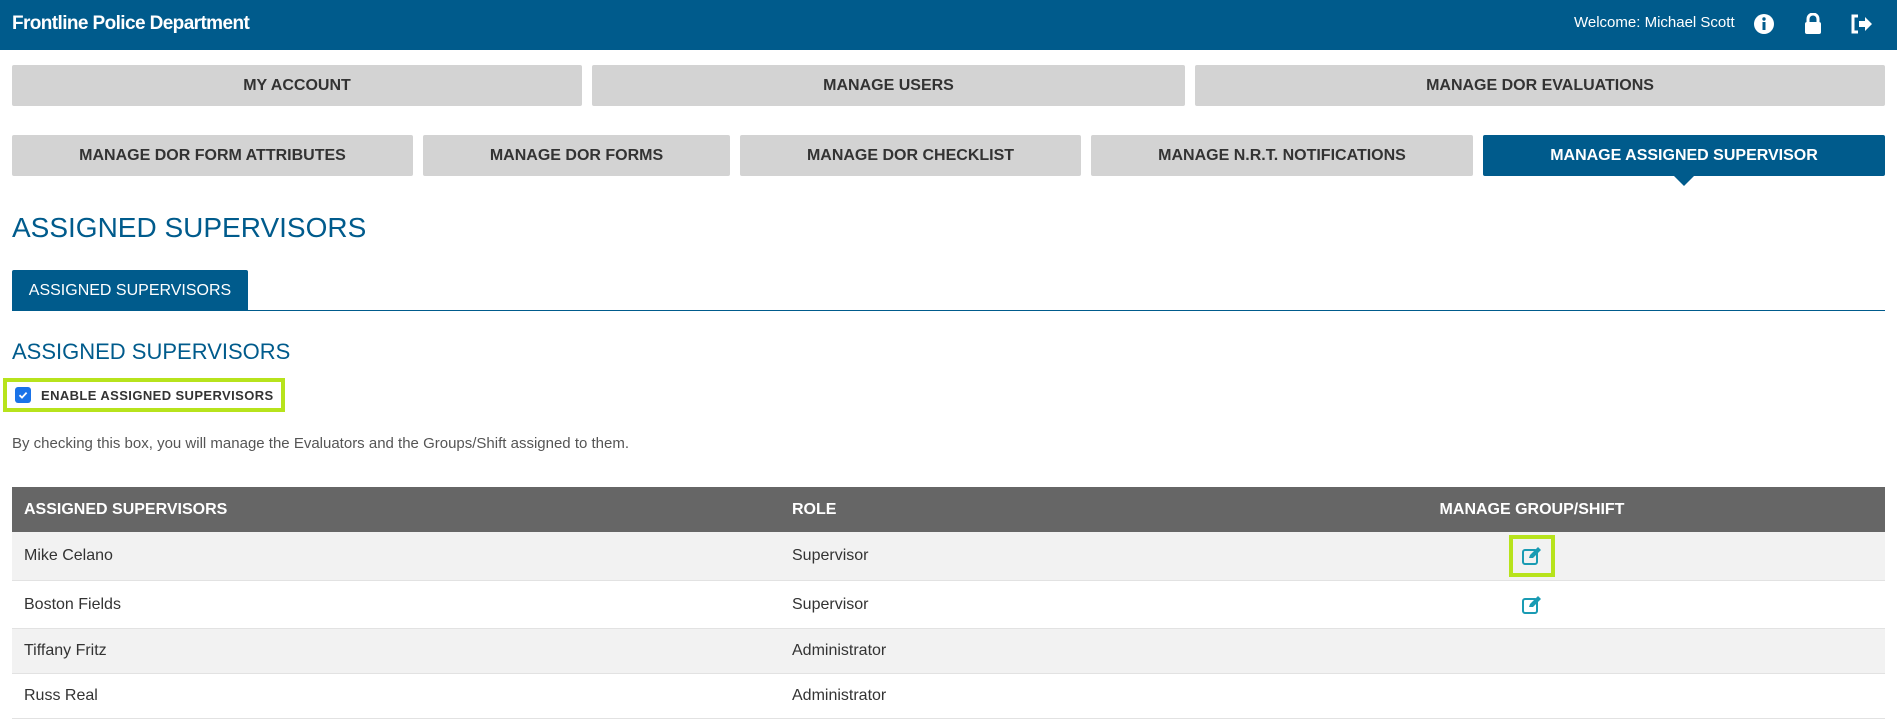  Describe the element at coordinates (68, 555) in the screenshot. I see `supervisor-name: Mike Celano` at that location.